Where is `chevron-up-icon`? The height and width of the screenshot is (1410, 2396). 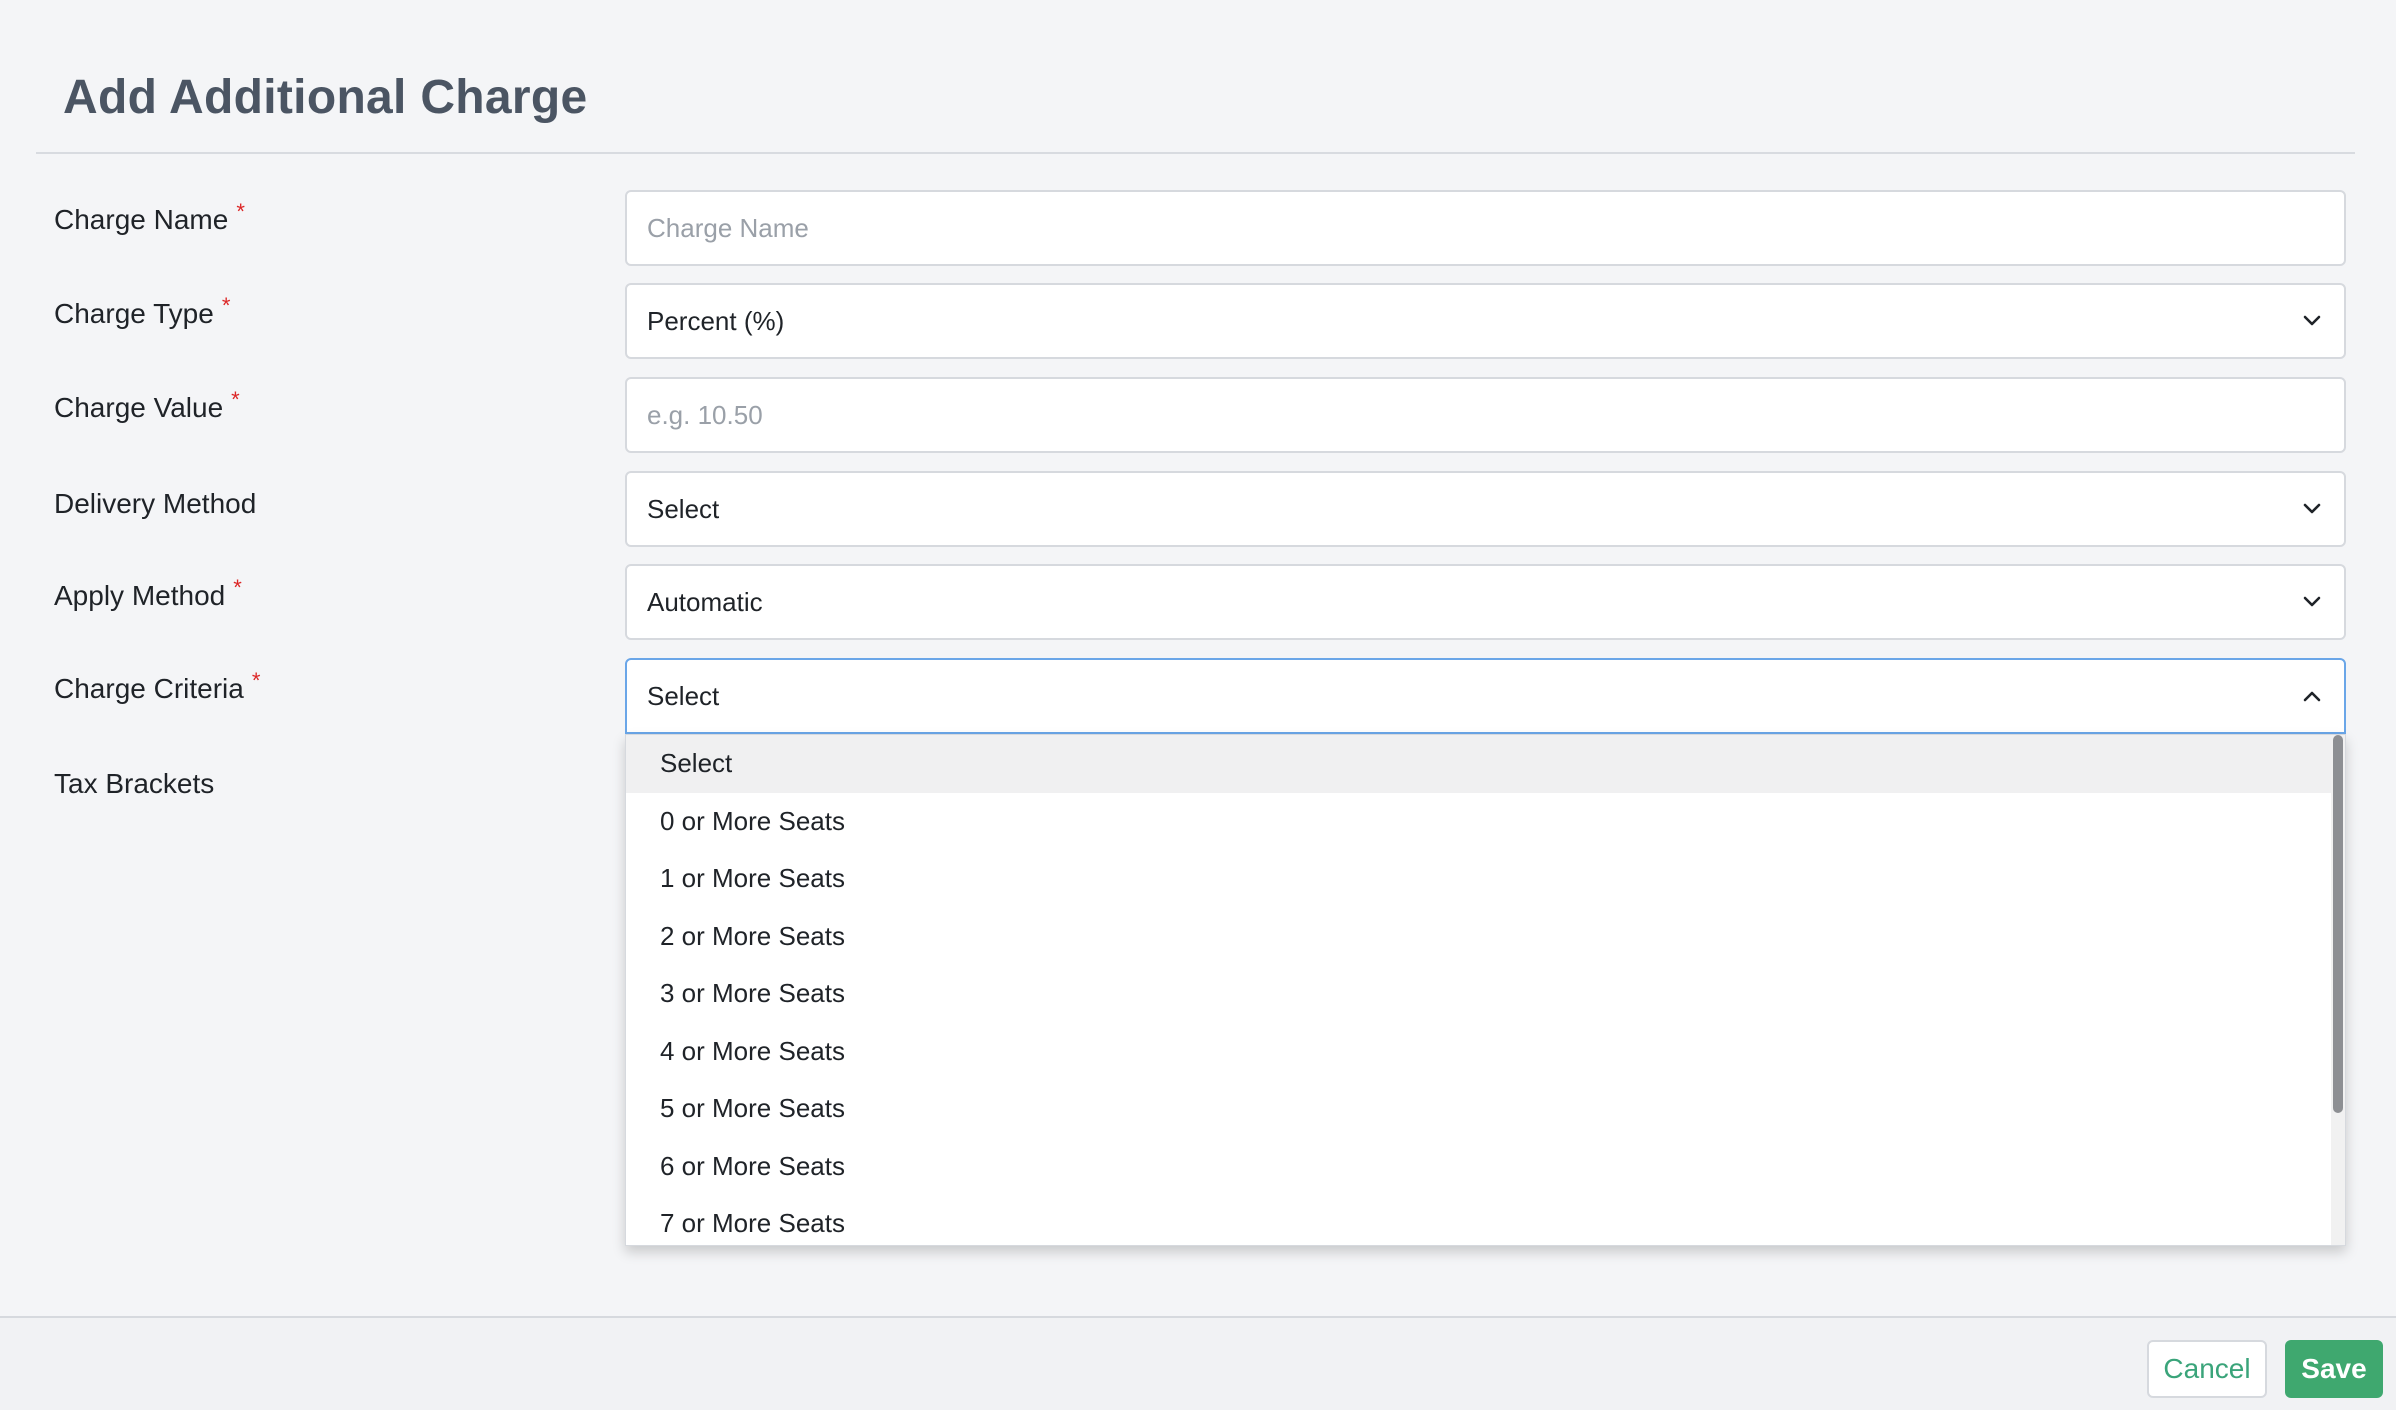
chevron-up-icon is located at coordinates (2312, 696).